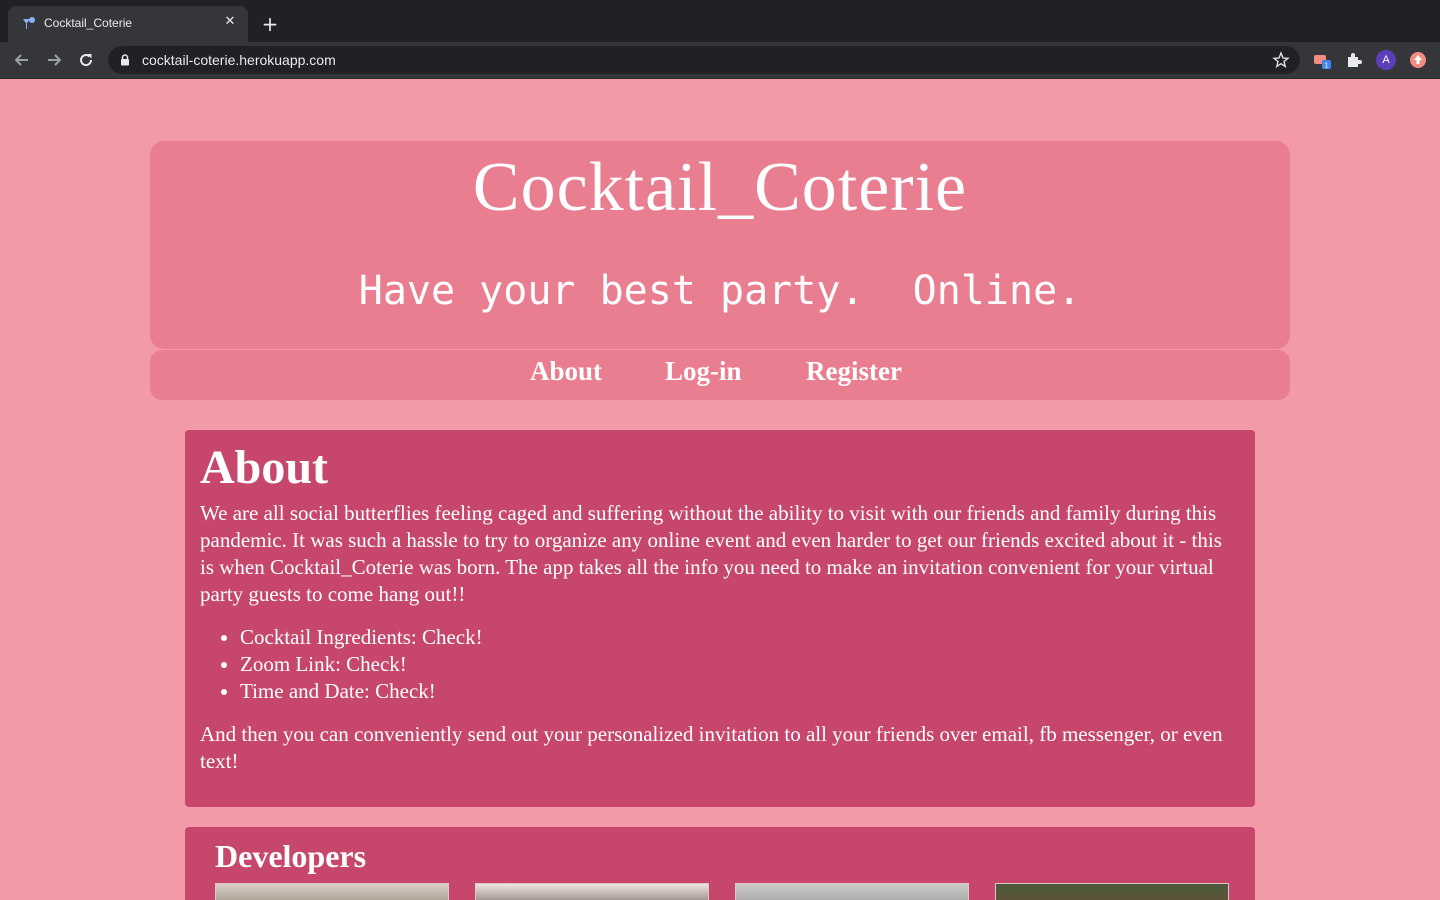 The height and width of the screenshot is (900, 1440). Describe the element at coordinates (1354, 60) in the screenshot. I see `puzzle-extensions-icon` at that location.